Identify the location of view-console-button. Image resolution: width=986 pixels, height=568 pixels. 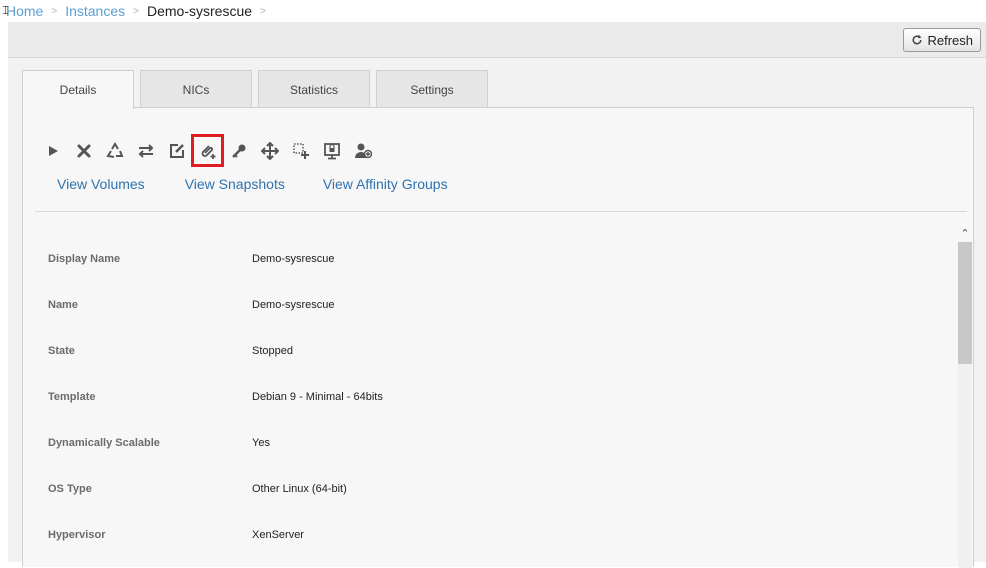
(331, 151).